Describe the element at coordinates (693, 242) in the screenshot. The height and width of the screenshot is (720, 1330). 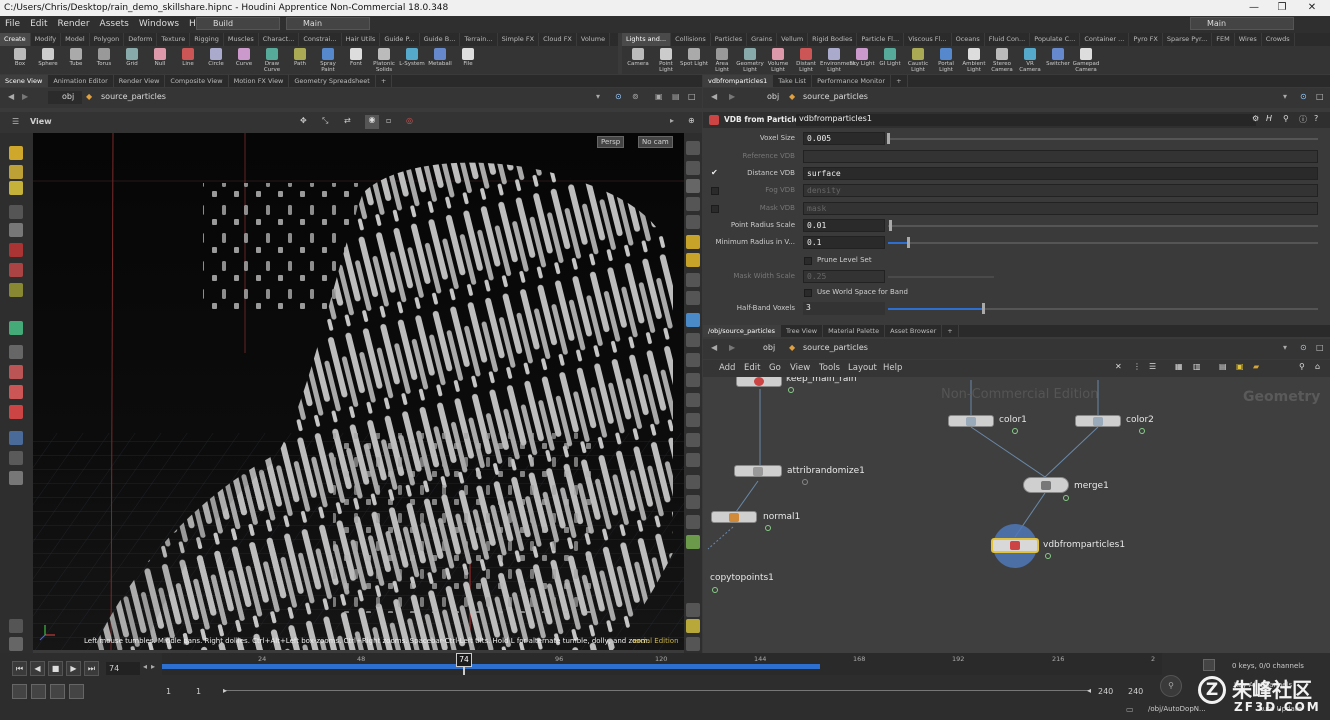
I see `light-icon` at that location.